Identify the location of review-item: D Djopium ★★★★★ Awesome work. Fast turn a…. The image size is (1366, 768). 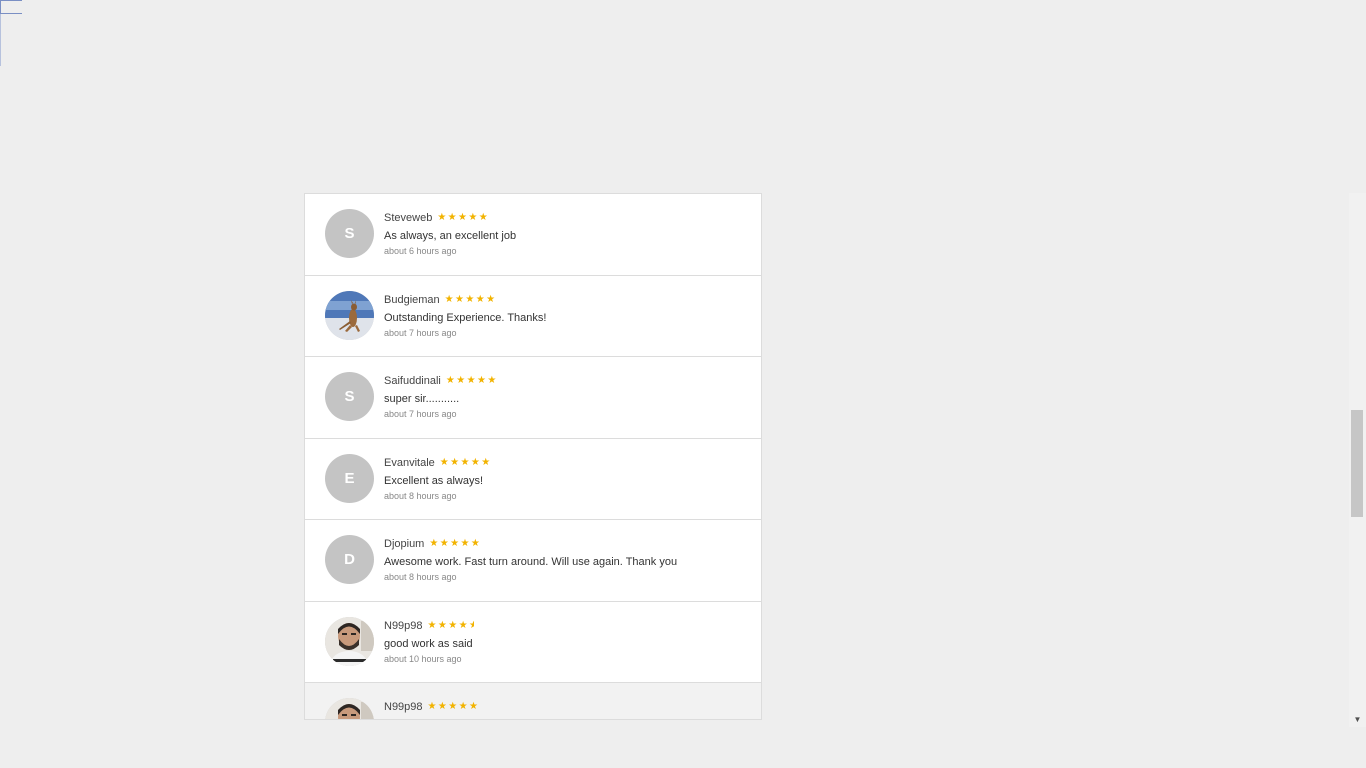
(533, 561).